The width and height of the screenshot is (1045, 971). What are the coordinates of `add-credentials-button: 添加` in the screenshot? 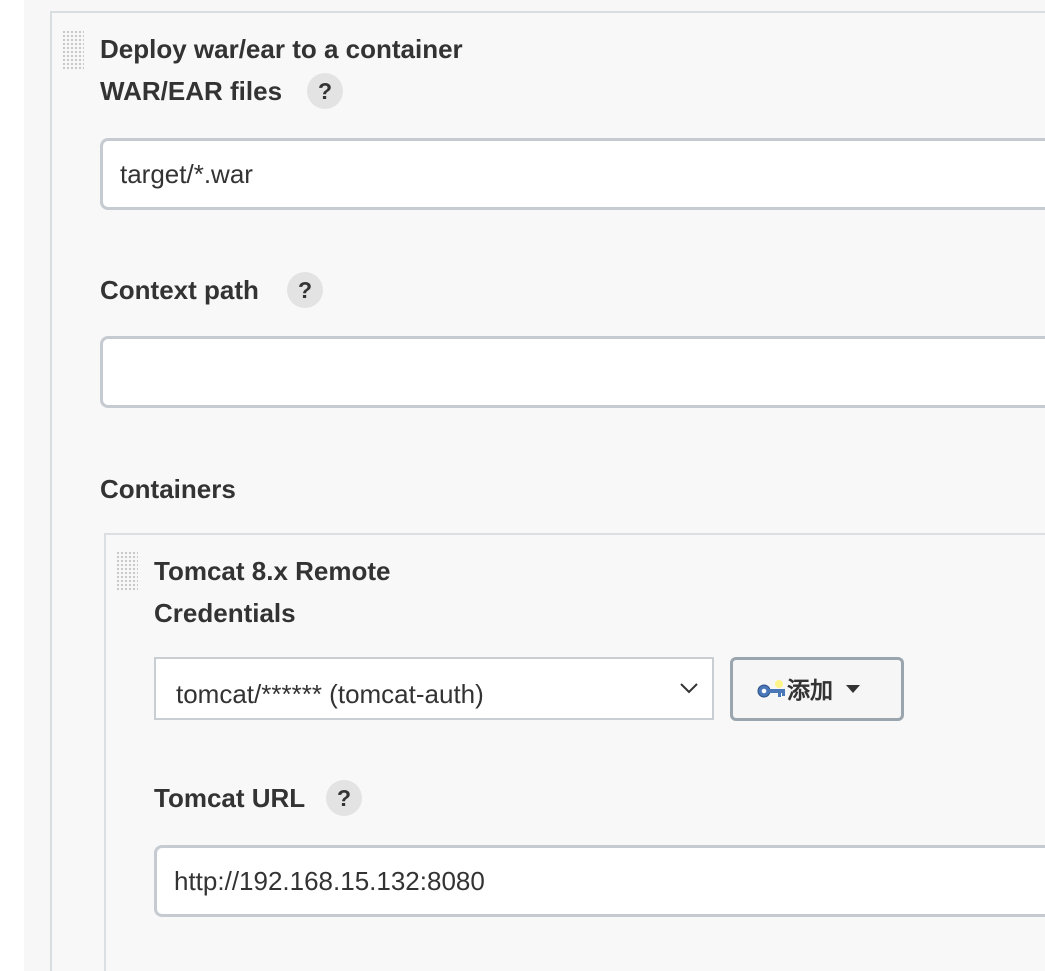 It's located at (817, 689).